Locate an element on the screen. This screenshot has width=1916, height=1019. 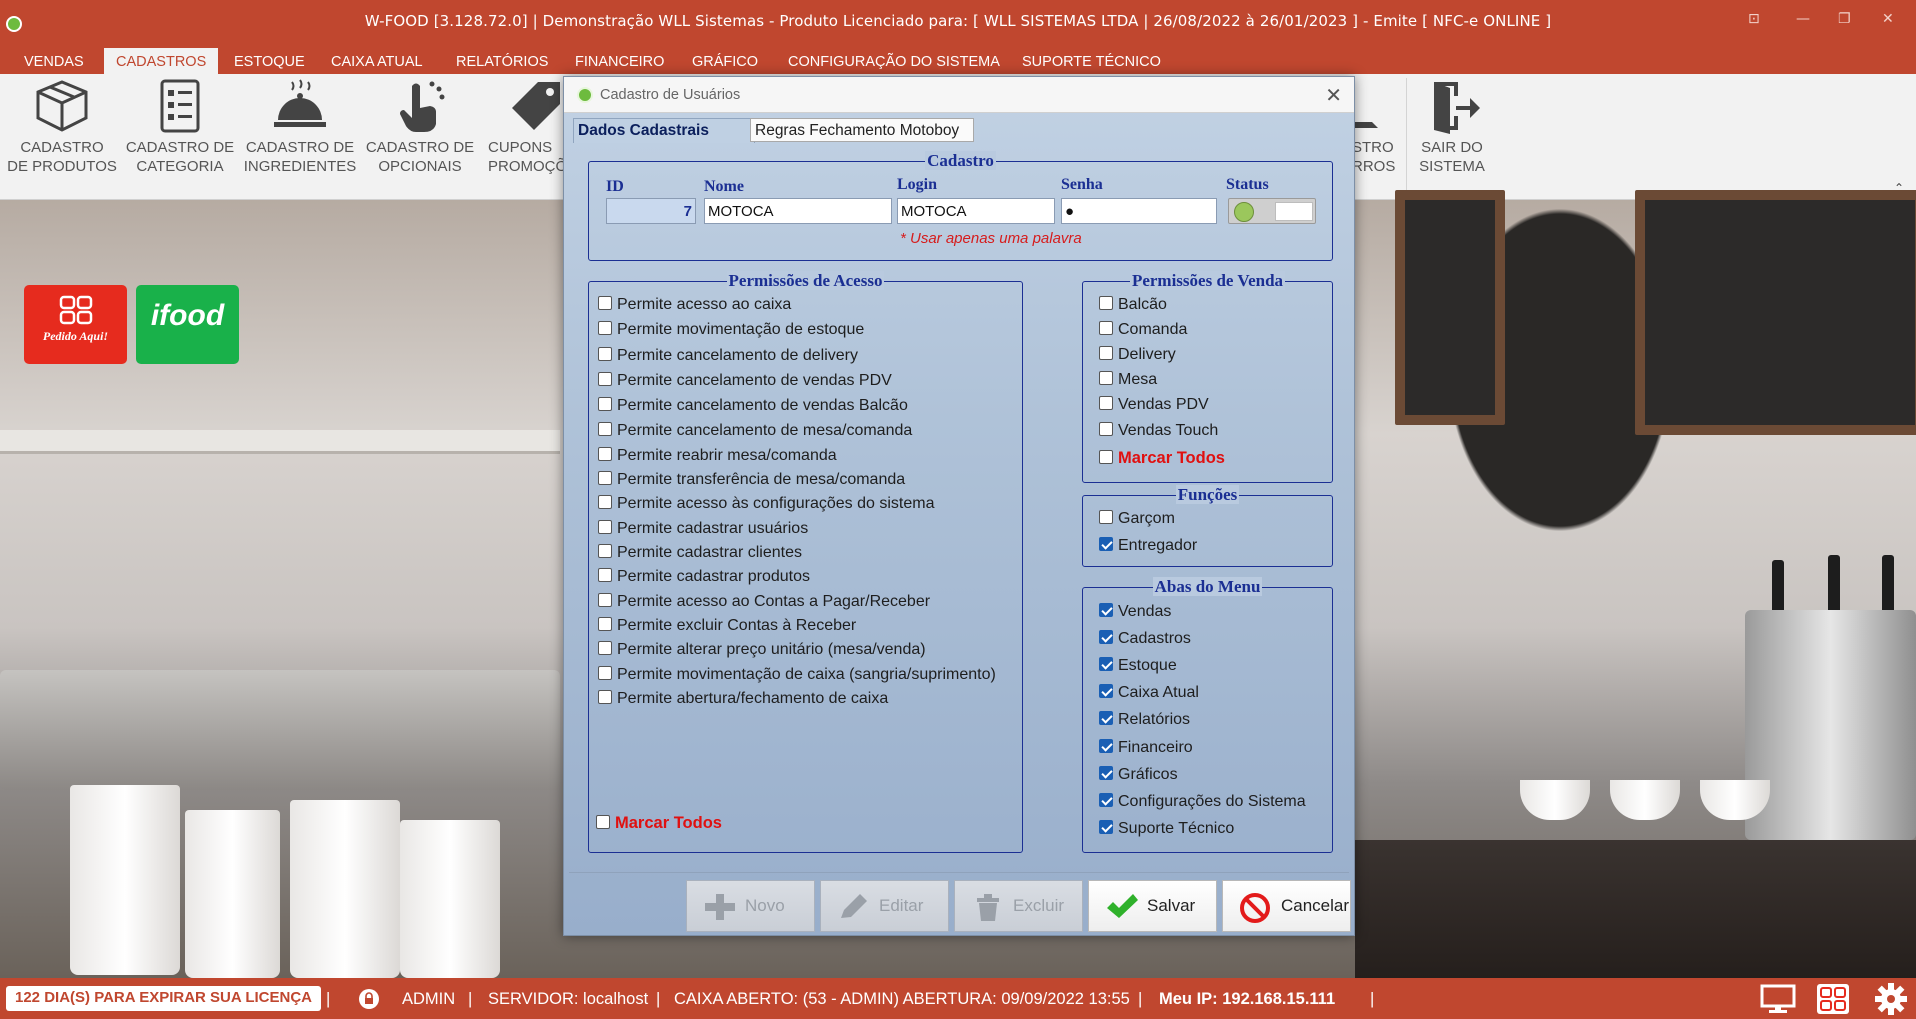
aba-menu-checkbox: Estoque is located at coordinates (1138, 668).